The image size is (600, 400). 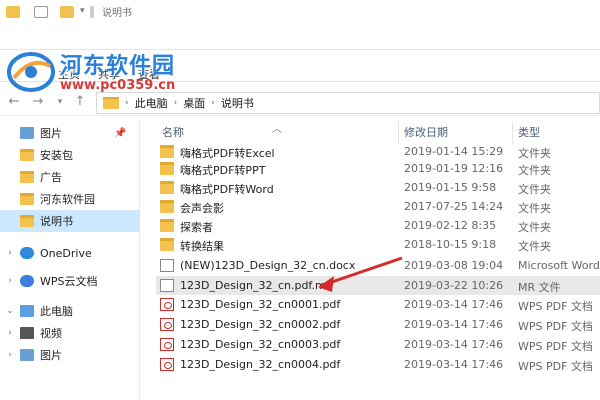 What do you see at coordinates (27, 311) in the screenshot?
I see `computer-icon` at bounding box center [27, 311].